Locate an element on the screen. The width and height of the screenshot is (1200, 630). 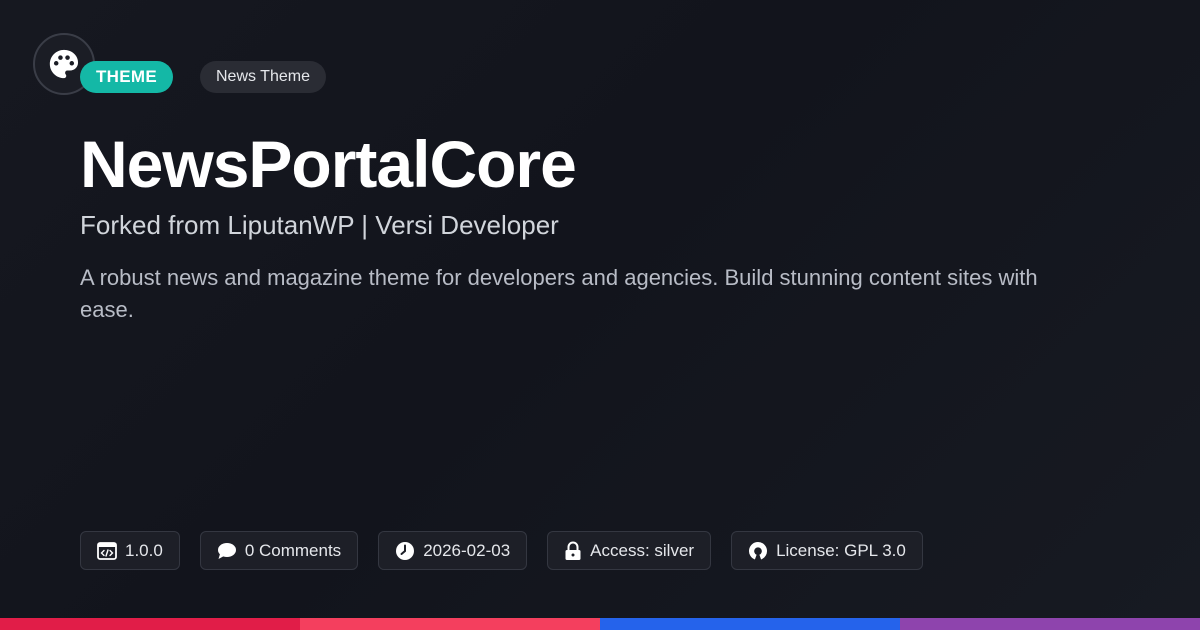
code-window-icon is located at coordinates (107, 550).